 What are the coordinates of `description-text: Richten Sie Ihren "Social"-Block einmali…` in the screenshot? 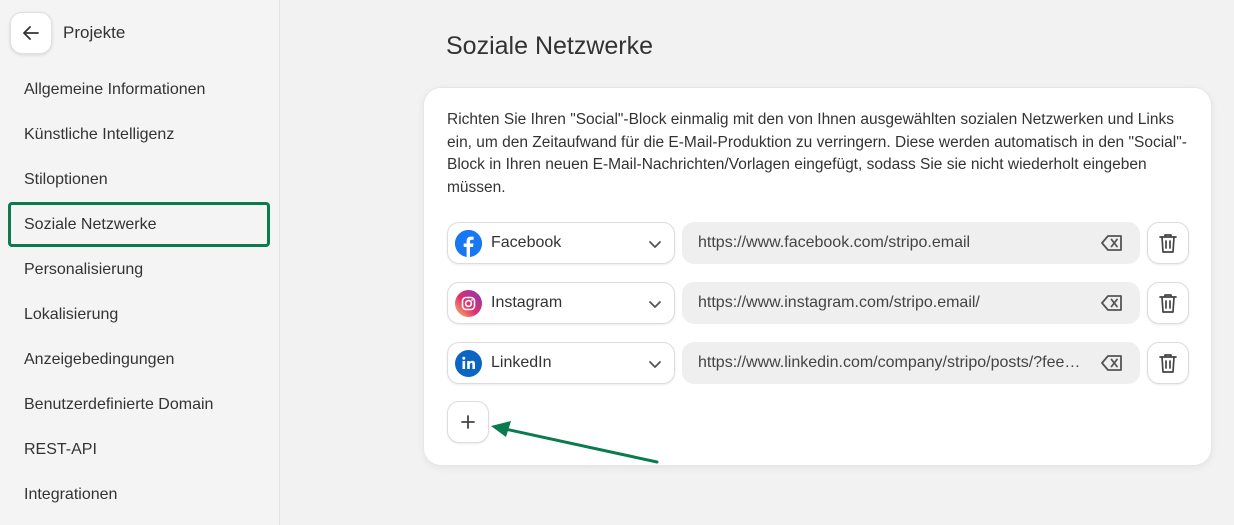 It's located at (817, 153).